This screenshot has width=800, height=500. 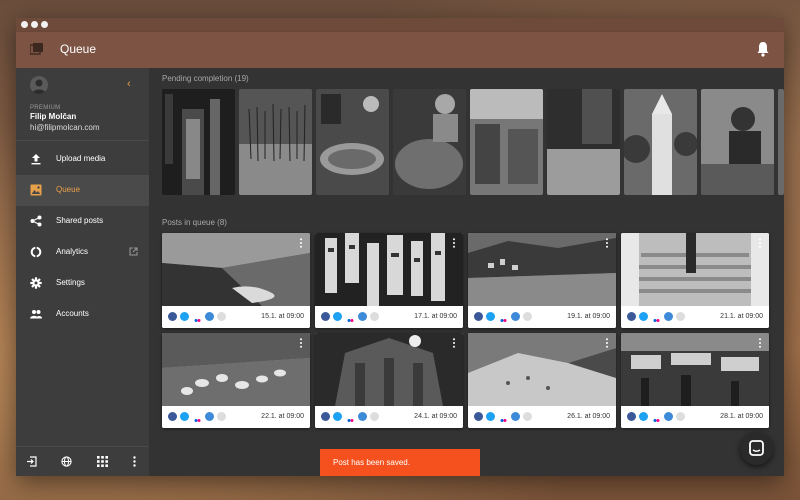 What do you see at coordinates (34, 24) in the screenshot?
I see `minimize-window-button` at bounding box center [34, 24].